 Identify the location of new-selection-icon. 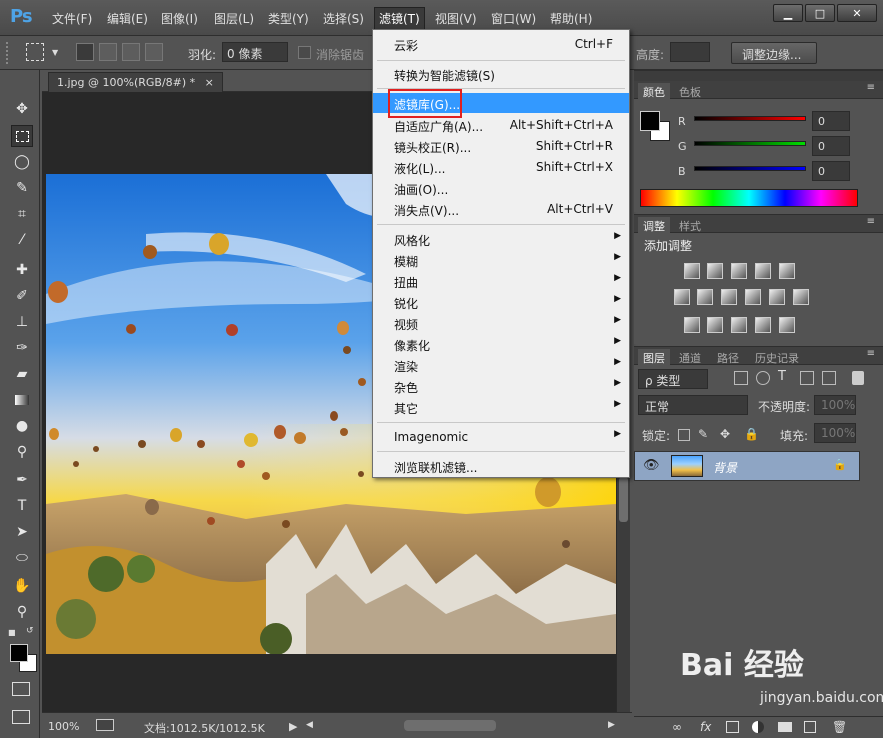
(85, 52).